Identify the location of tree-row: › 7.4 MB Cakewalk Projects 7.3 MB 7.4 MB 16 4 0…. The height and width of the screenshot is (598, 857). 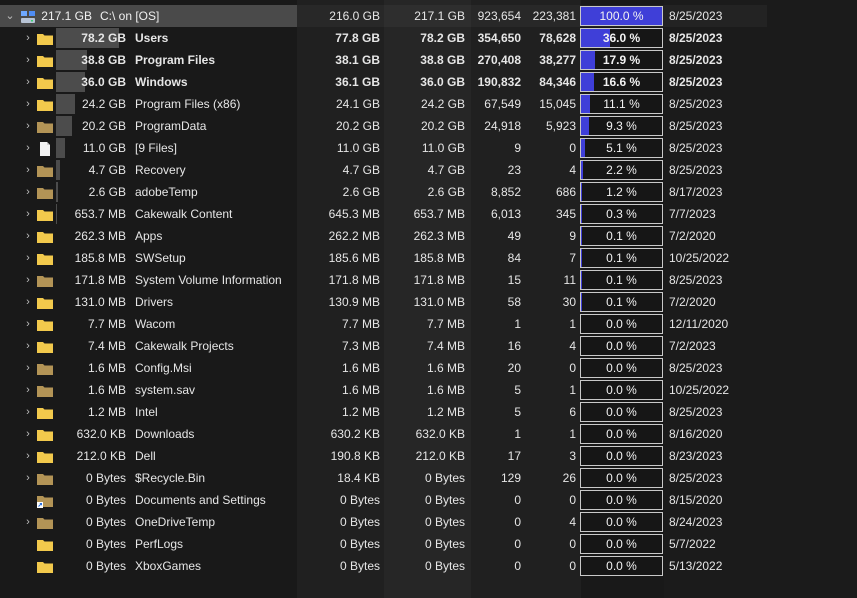
(428, 346).